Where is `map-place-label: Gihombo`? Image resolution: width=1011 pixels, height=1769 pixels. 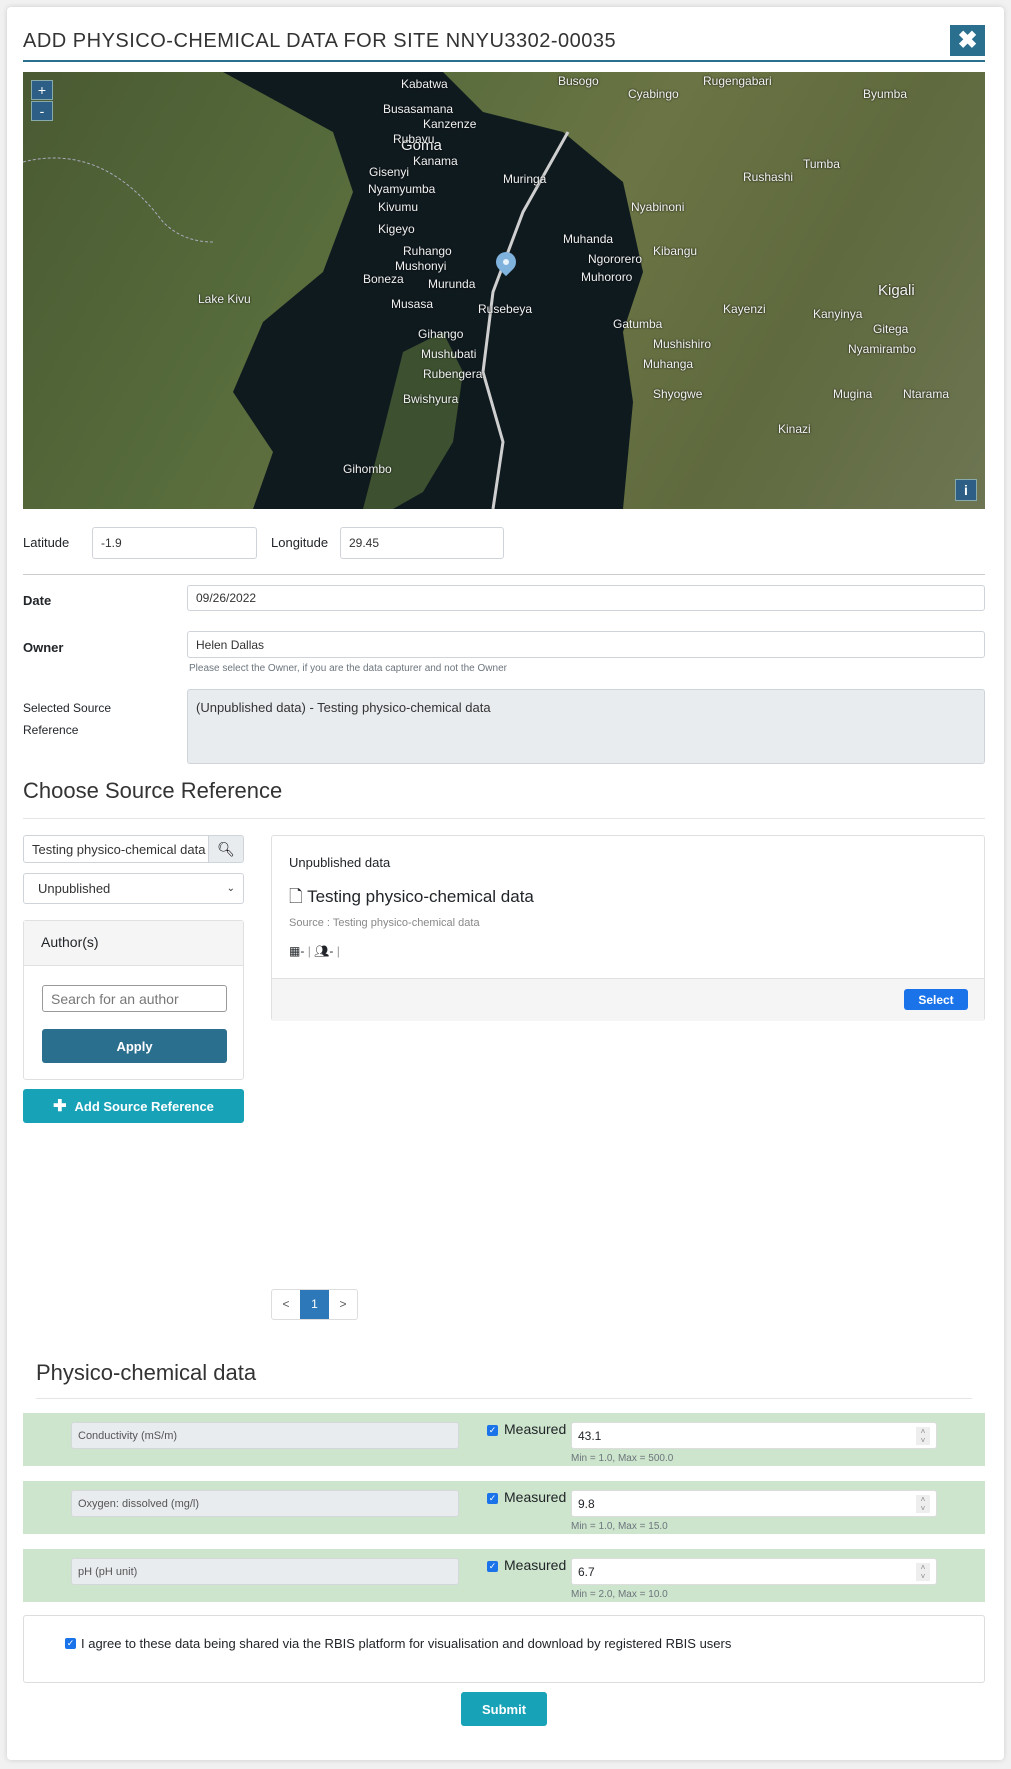 map-place-label: Gihombo is located at coordinates (367, 469).